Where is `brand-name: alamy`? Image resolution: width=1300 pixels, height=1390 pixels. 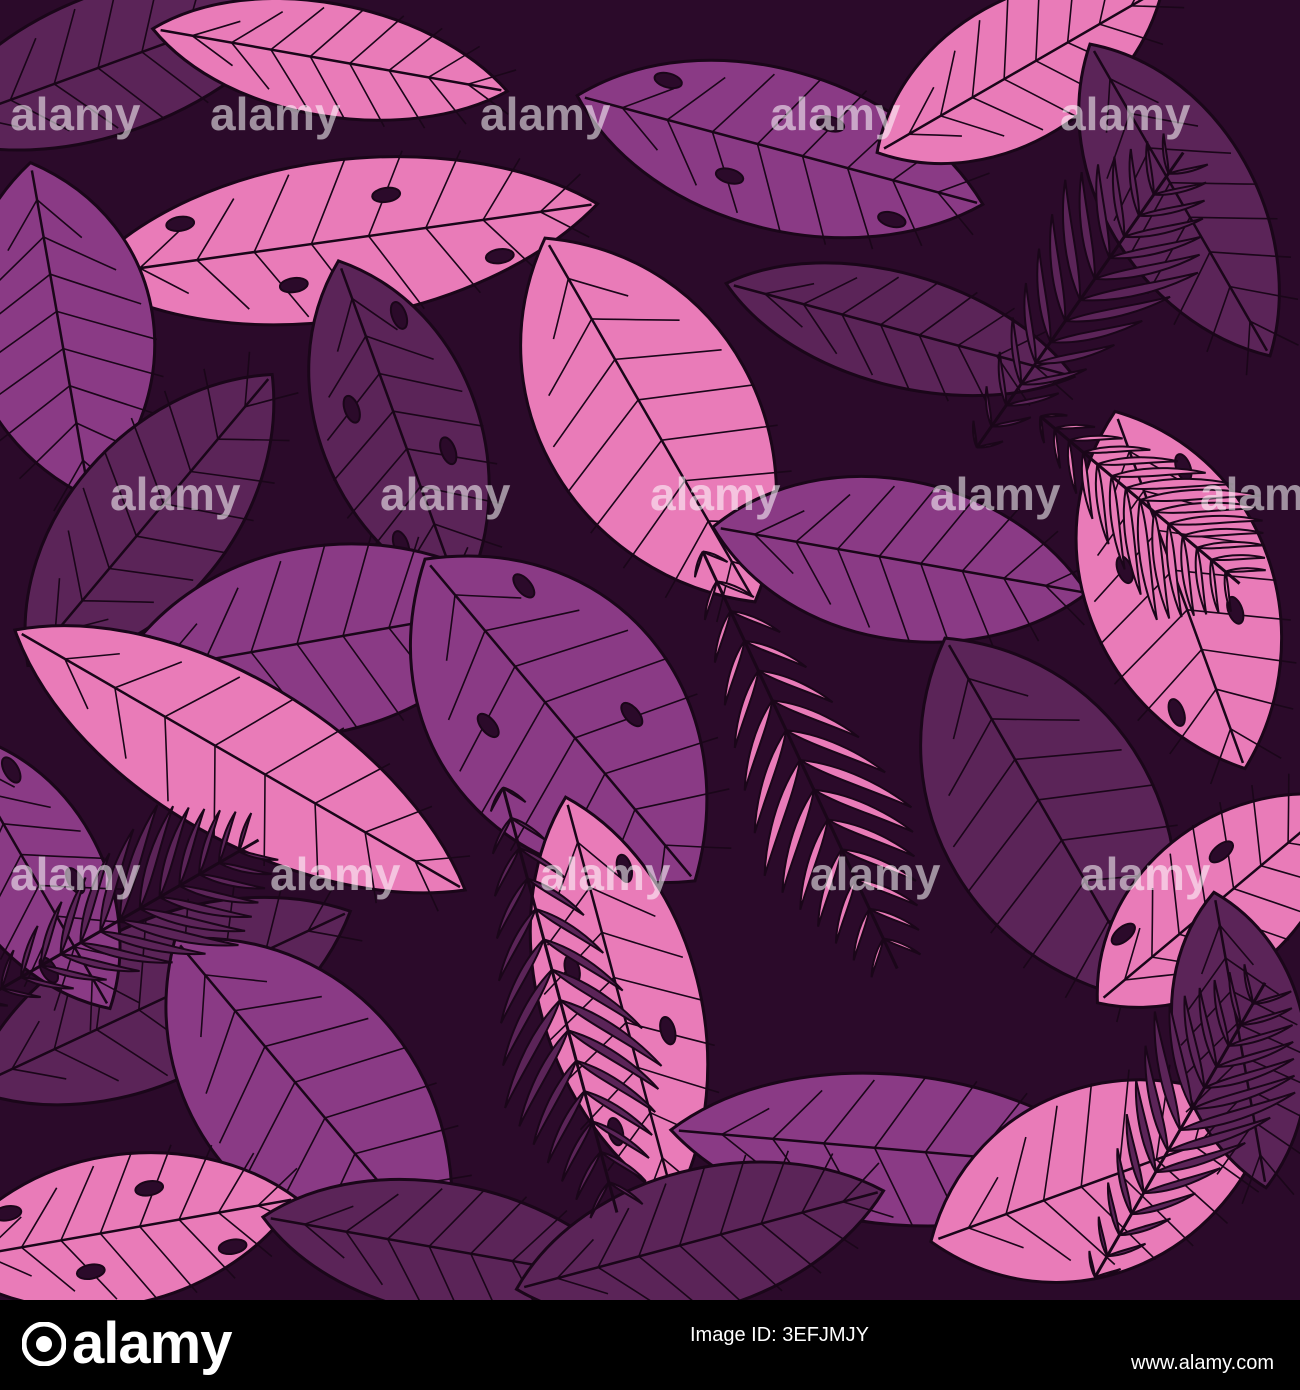 brand-name: alamy is located at coordinates (152, 1343).